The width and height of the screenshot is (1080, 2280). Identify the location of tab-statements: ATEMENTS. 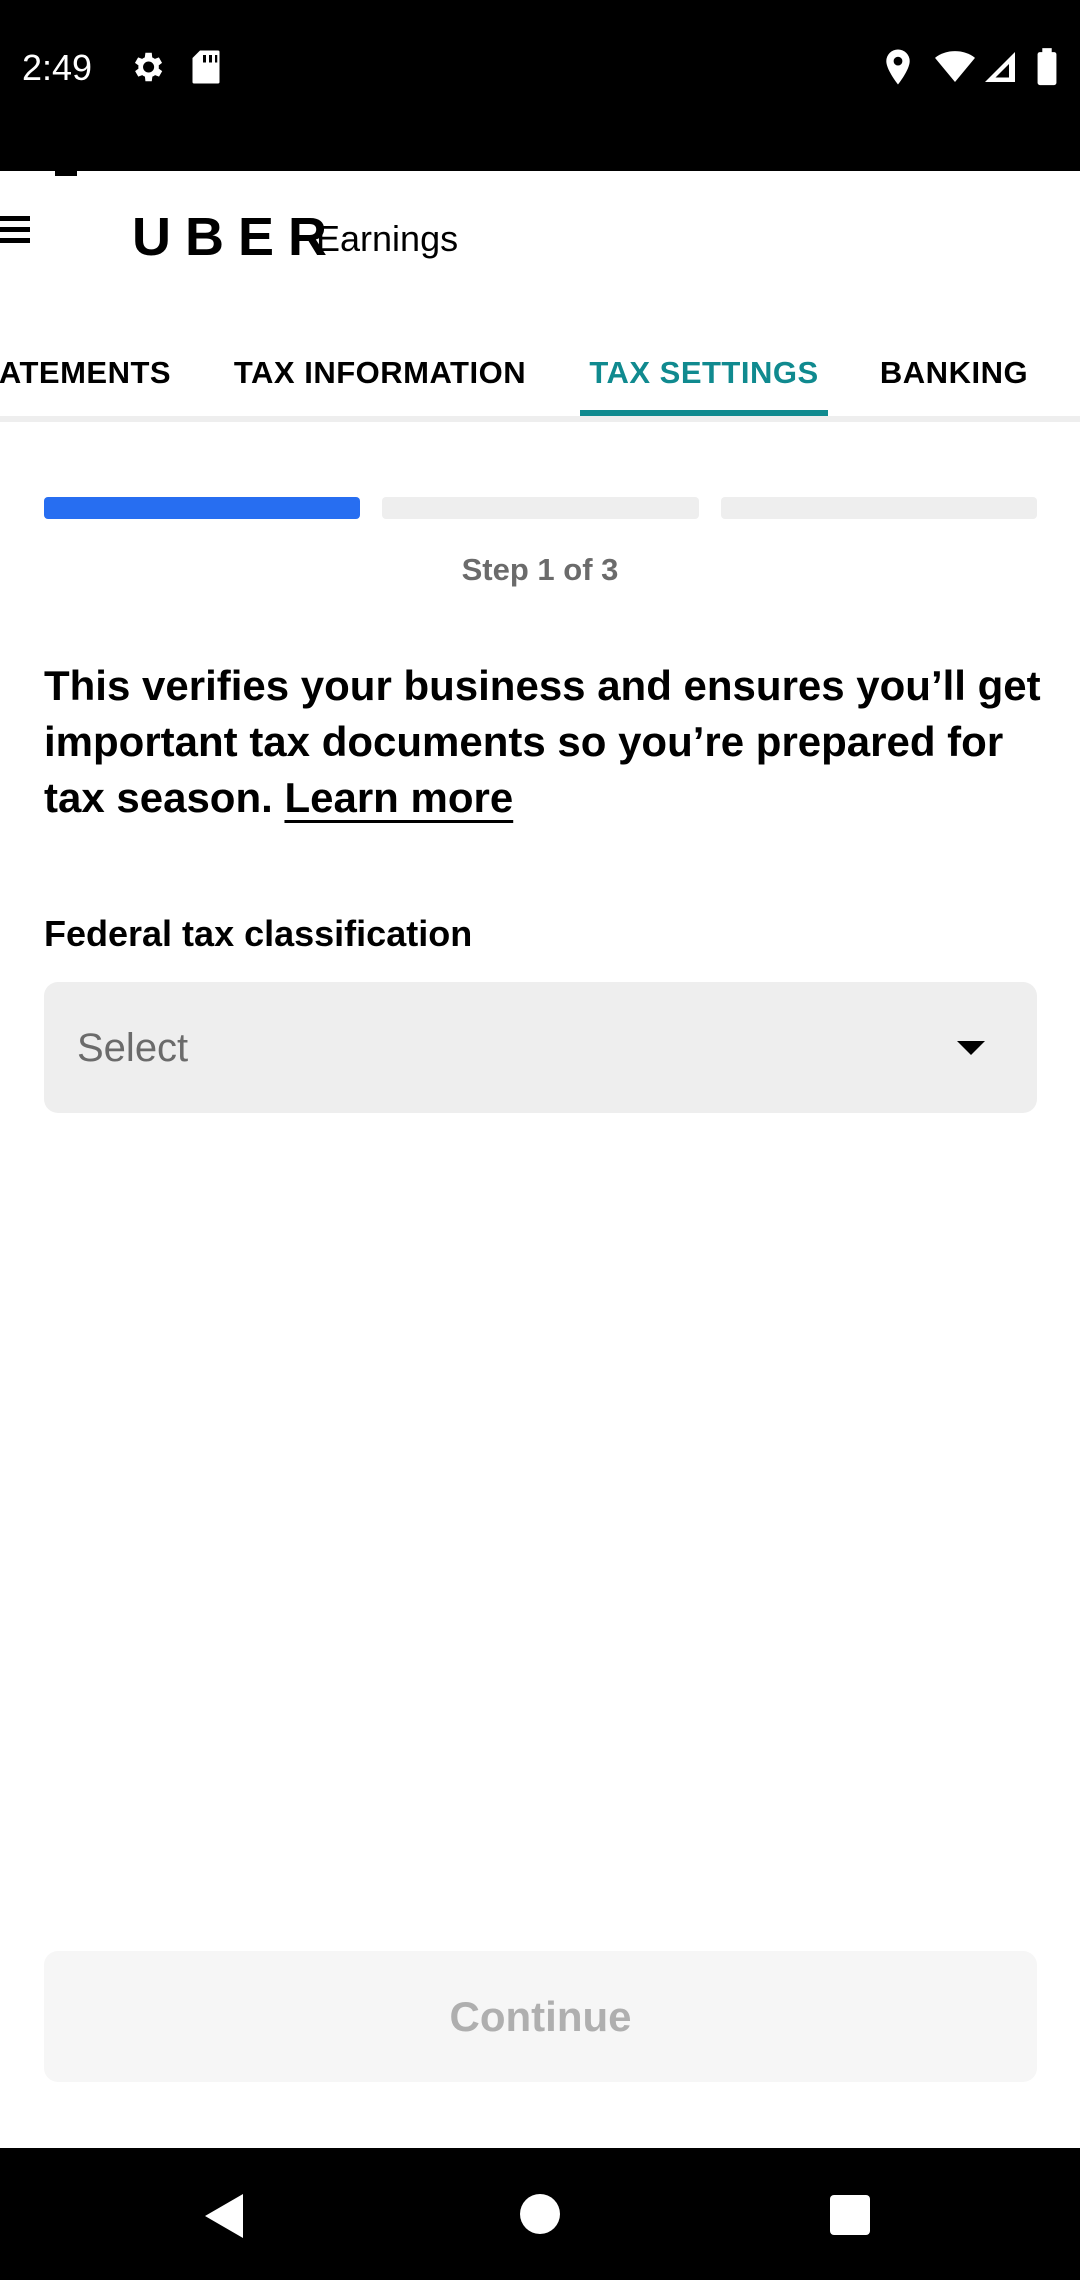
(85, 373).